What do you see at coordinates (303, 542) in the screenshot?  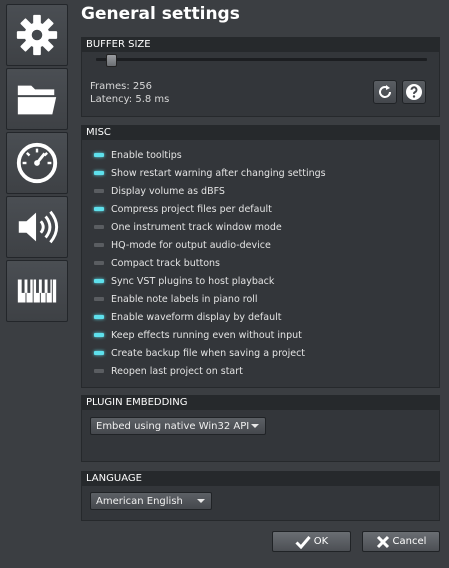 I see `checkmark-icon` at bounding box center [303, 542].